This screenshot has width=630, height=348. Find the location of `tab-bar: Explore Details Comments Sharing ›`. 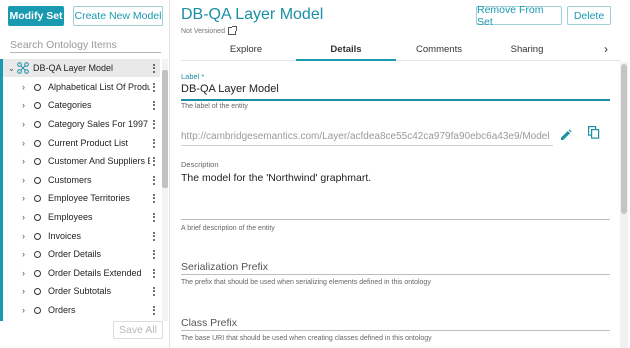

tab-bar: Explore Details Comments Sharing › is located at coordinates (401, 49).